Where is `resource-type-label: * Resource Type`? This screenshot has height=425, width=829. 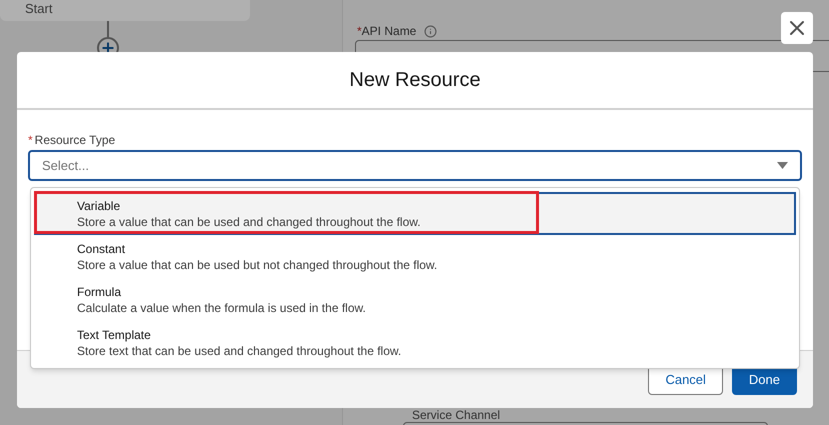
resource-type-label: * Resource Type is located at coordinates (72, 140).